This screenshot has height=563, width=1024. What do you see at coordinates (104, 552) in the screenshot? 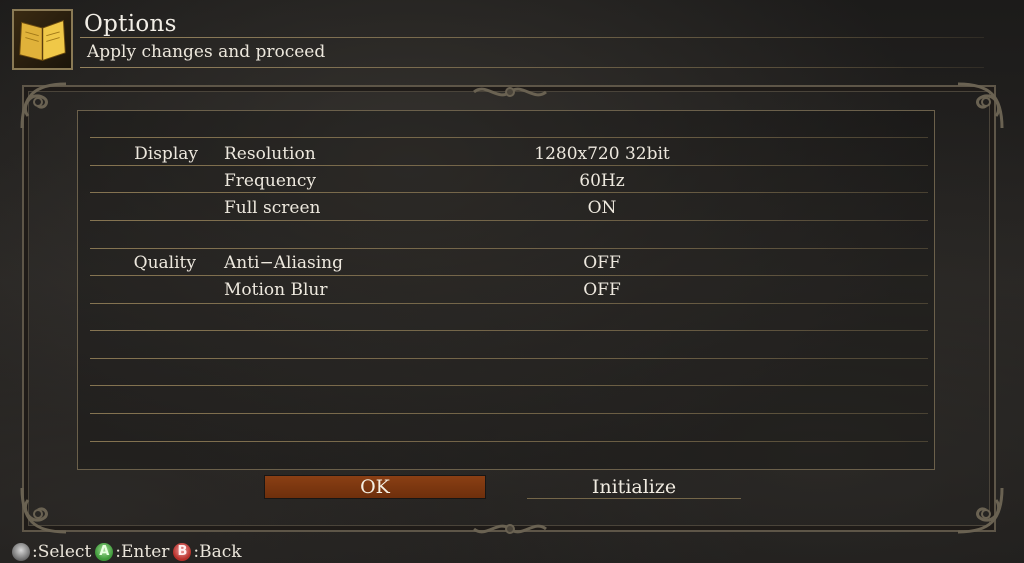
I see `a-button-icon: A` at bounding box center [104, 552].